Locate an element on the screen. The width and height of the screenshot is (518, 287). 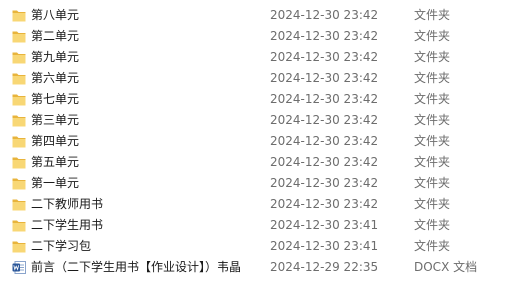
file-row: 第七单元 2024-12-30 23:42 文件夹 is located at coordinates (259, 99).